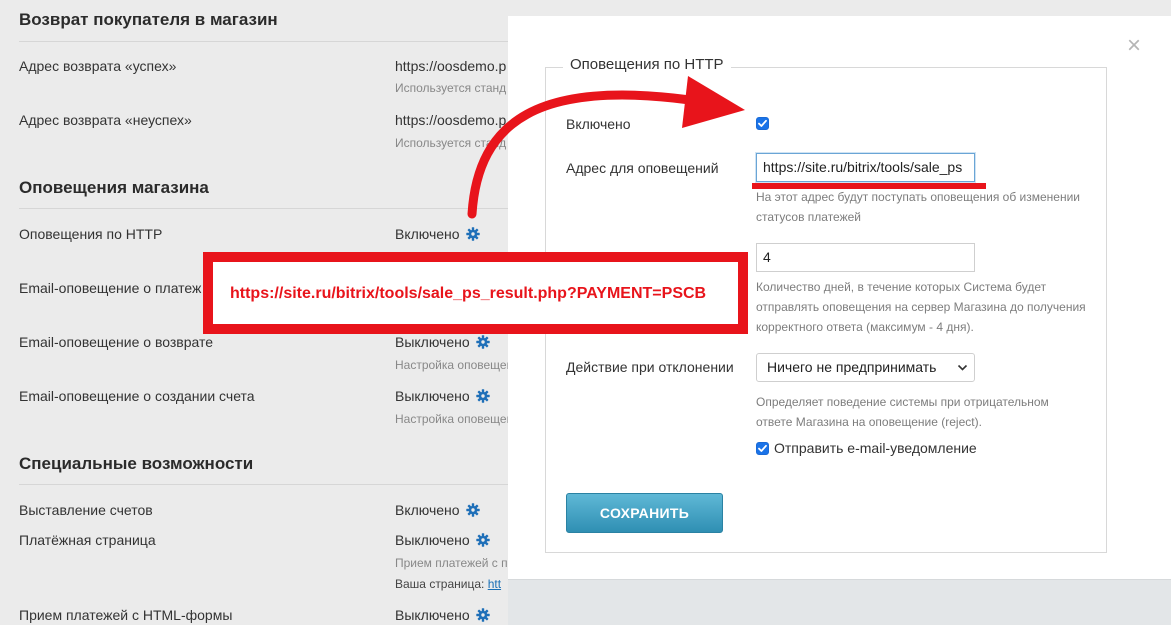 The image size is (1171, 625). I want to click on email-notify-label: Отправить e-mail-уведомление, so click(875, 448).